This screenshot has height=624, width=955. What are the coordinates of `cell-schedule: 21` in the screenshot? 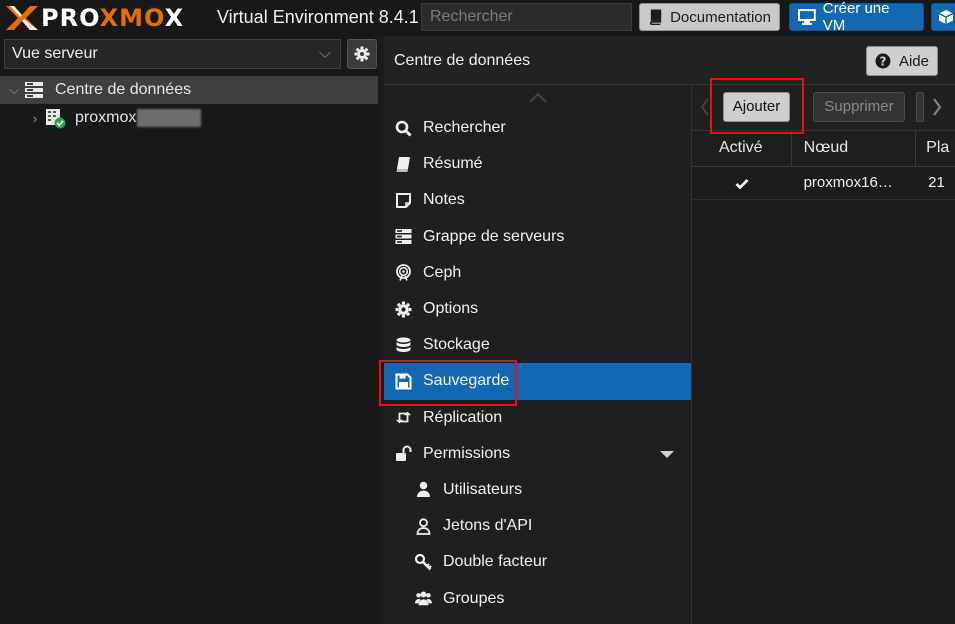 It's located at (936, 182).